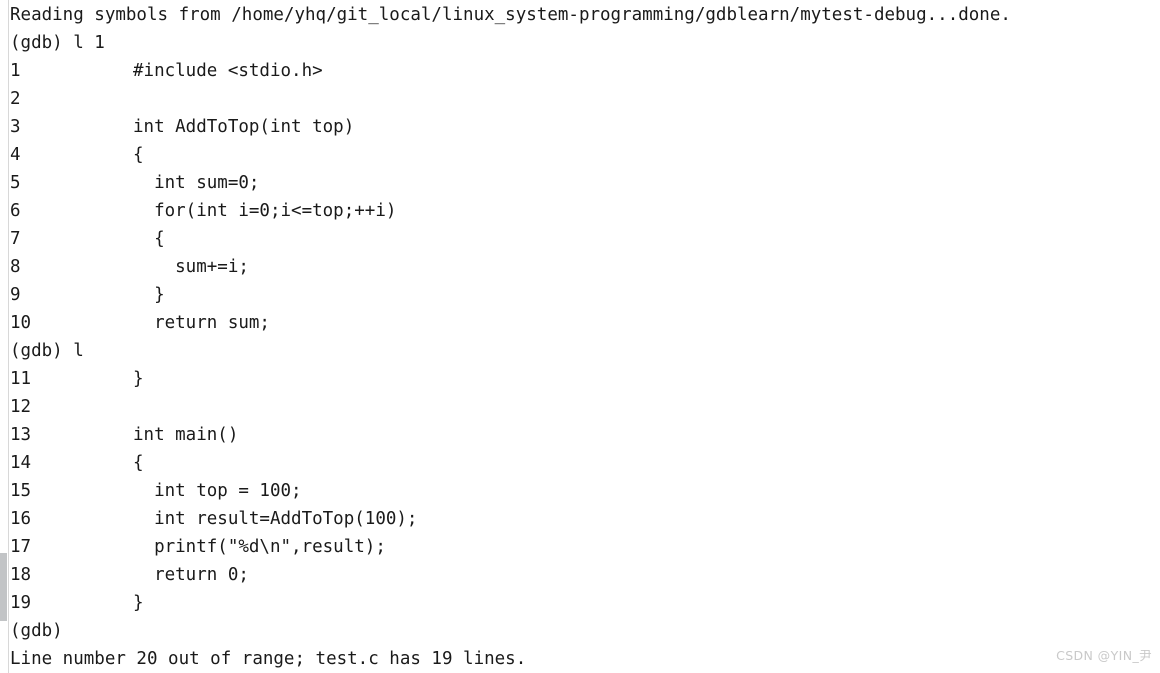  I want to click on source-line-number: 12, so click(21, 407).